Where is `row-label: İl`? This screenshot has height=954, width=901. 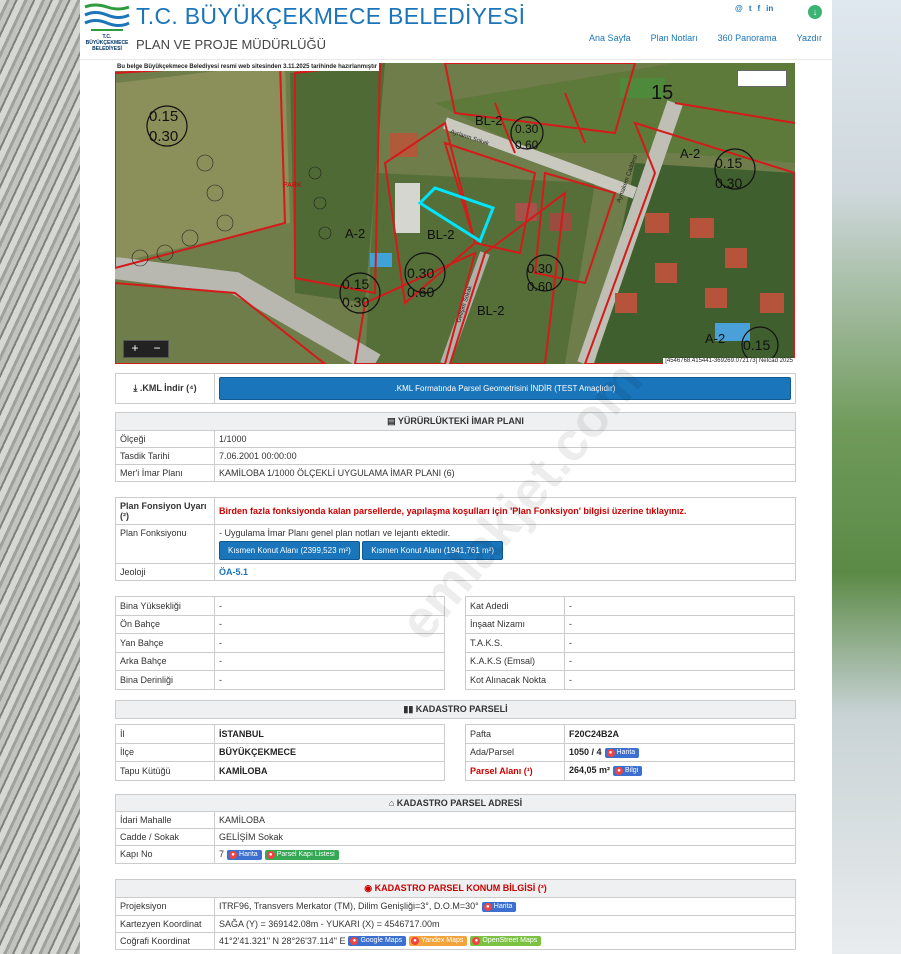 row-label: İl is located at coordinates (165, 734).